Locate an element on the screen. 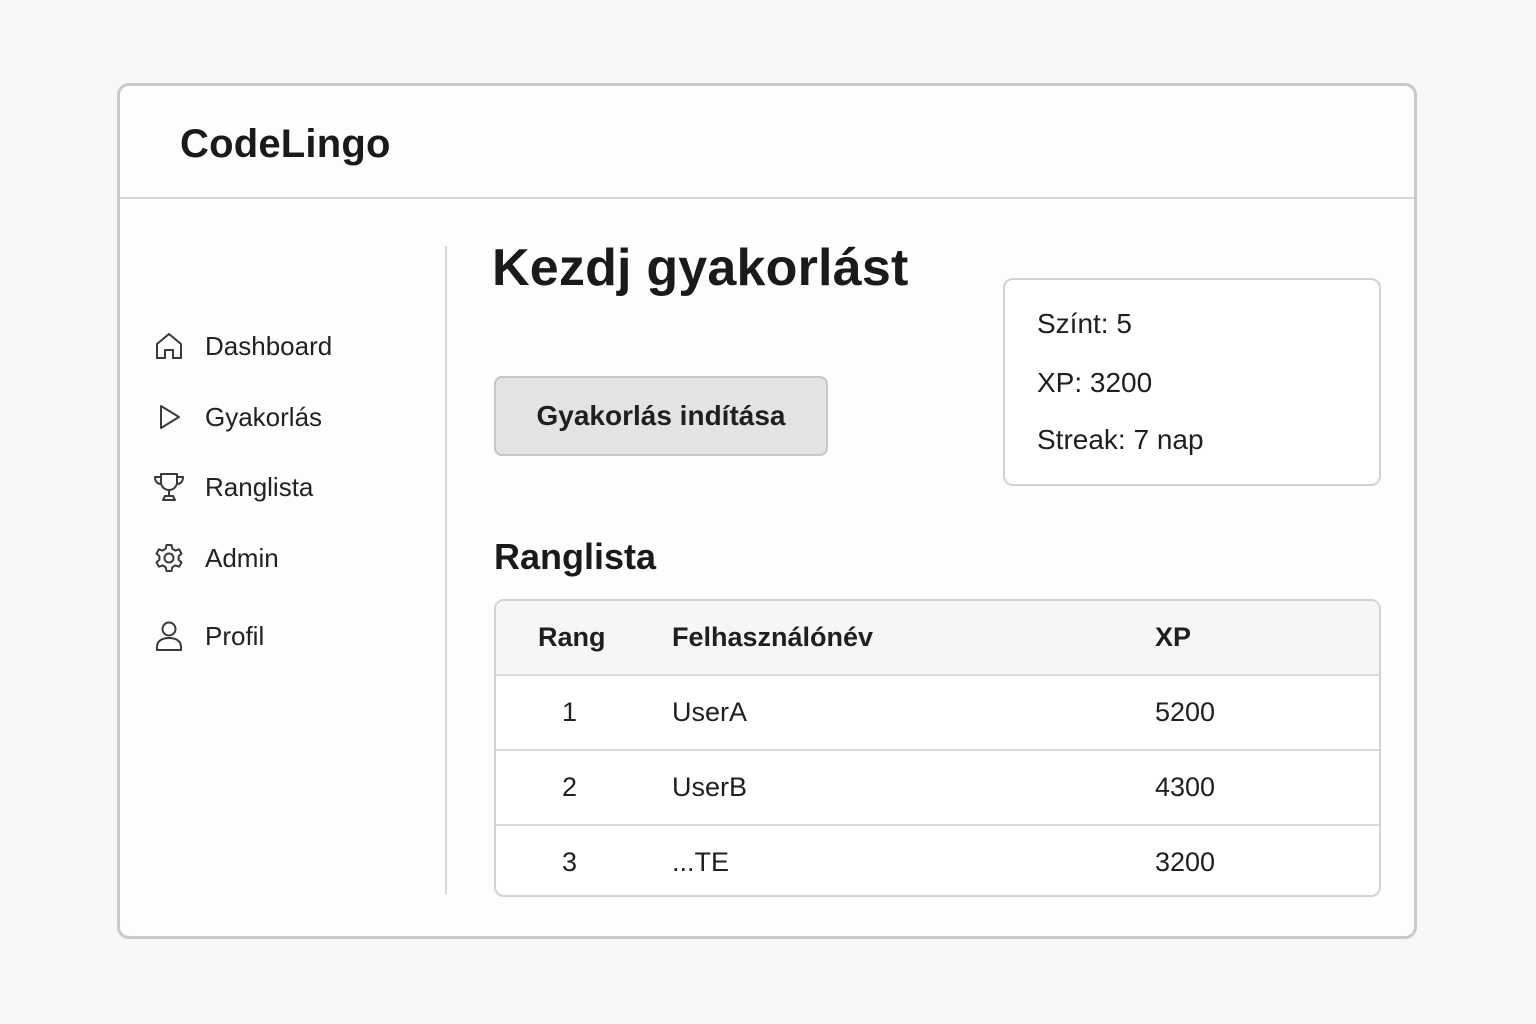 The height and width of the screenshot is (1024, 1536). play-icon is located at coordinates (169, 417).